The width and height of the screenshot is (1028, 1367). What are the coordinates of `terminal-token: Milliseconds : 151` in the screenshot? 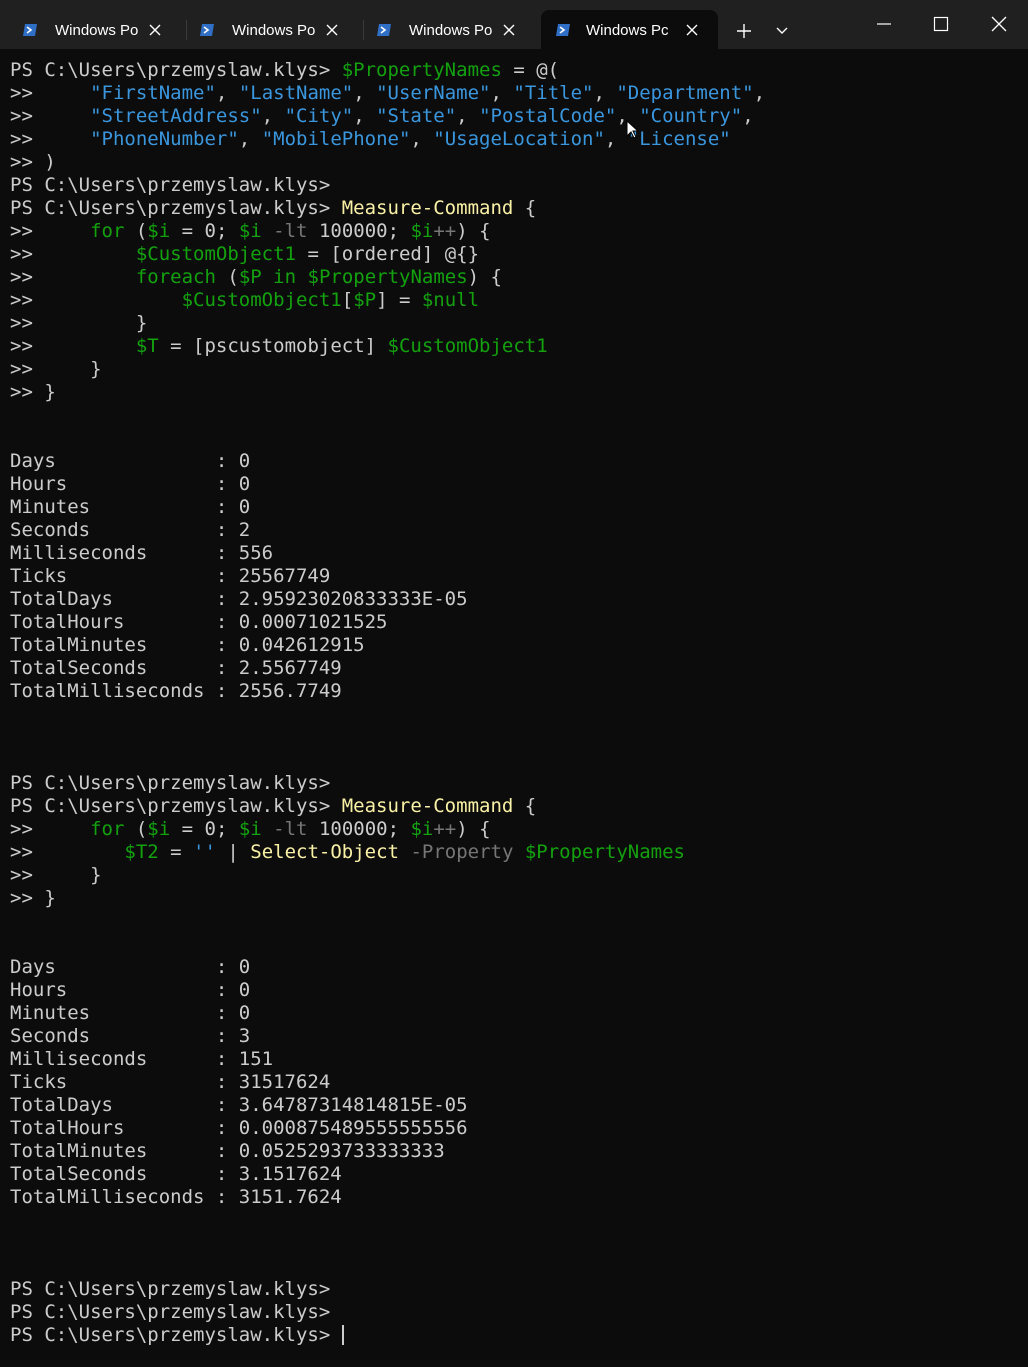 It's located at (142, 1059).